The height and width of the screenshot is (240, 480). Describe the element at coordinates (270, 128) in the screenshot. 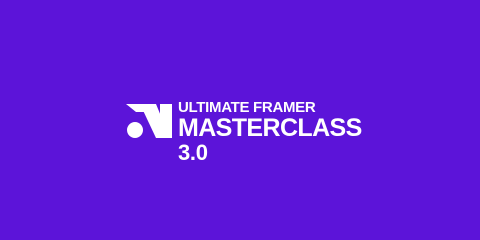

I see `title-line-2: MASTERCLASS` at that location.